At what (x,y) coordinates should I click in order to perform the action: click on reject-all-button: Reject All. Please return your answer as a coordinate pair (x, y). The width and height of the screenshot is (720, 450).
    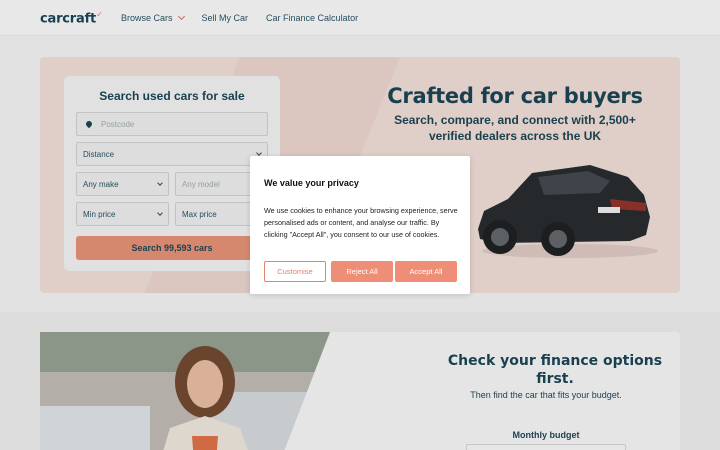
    Looking at the image, I should click on (362, 271).